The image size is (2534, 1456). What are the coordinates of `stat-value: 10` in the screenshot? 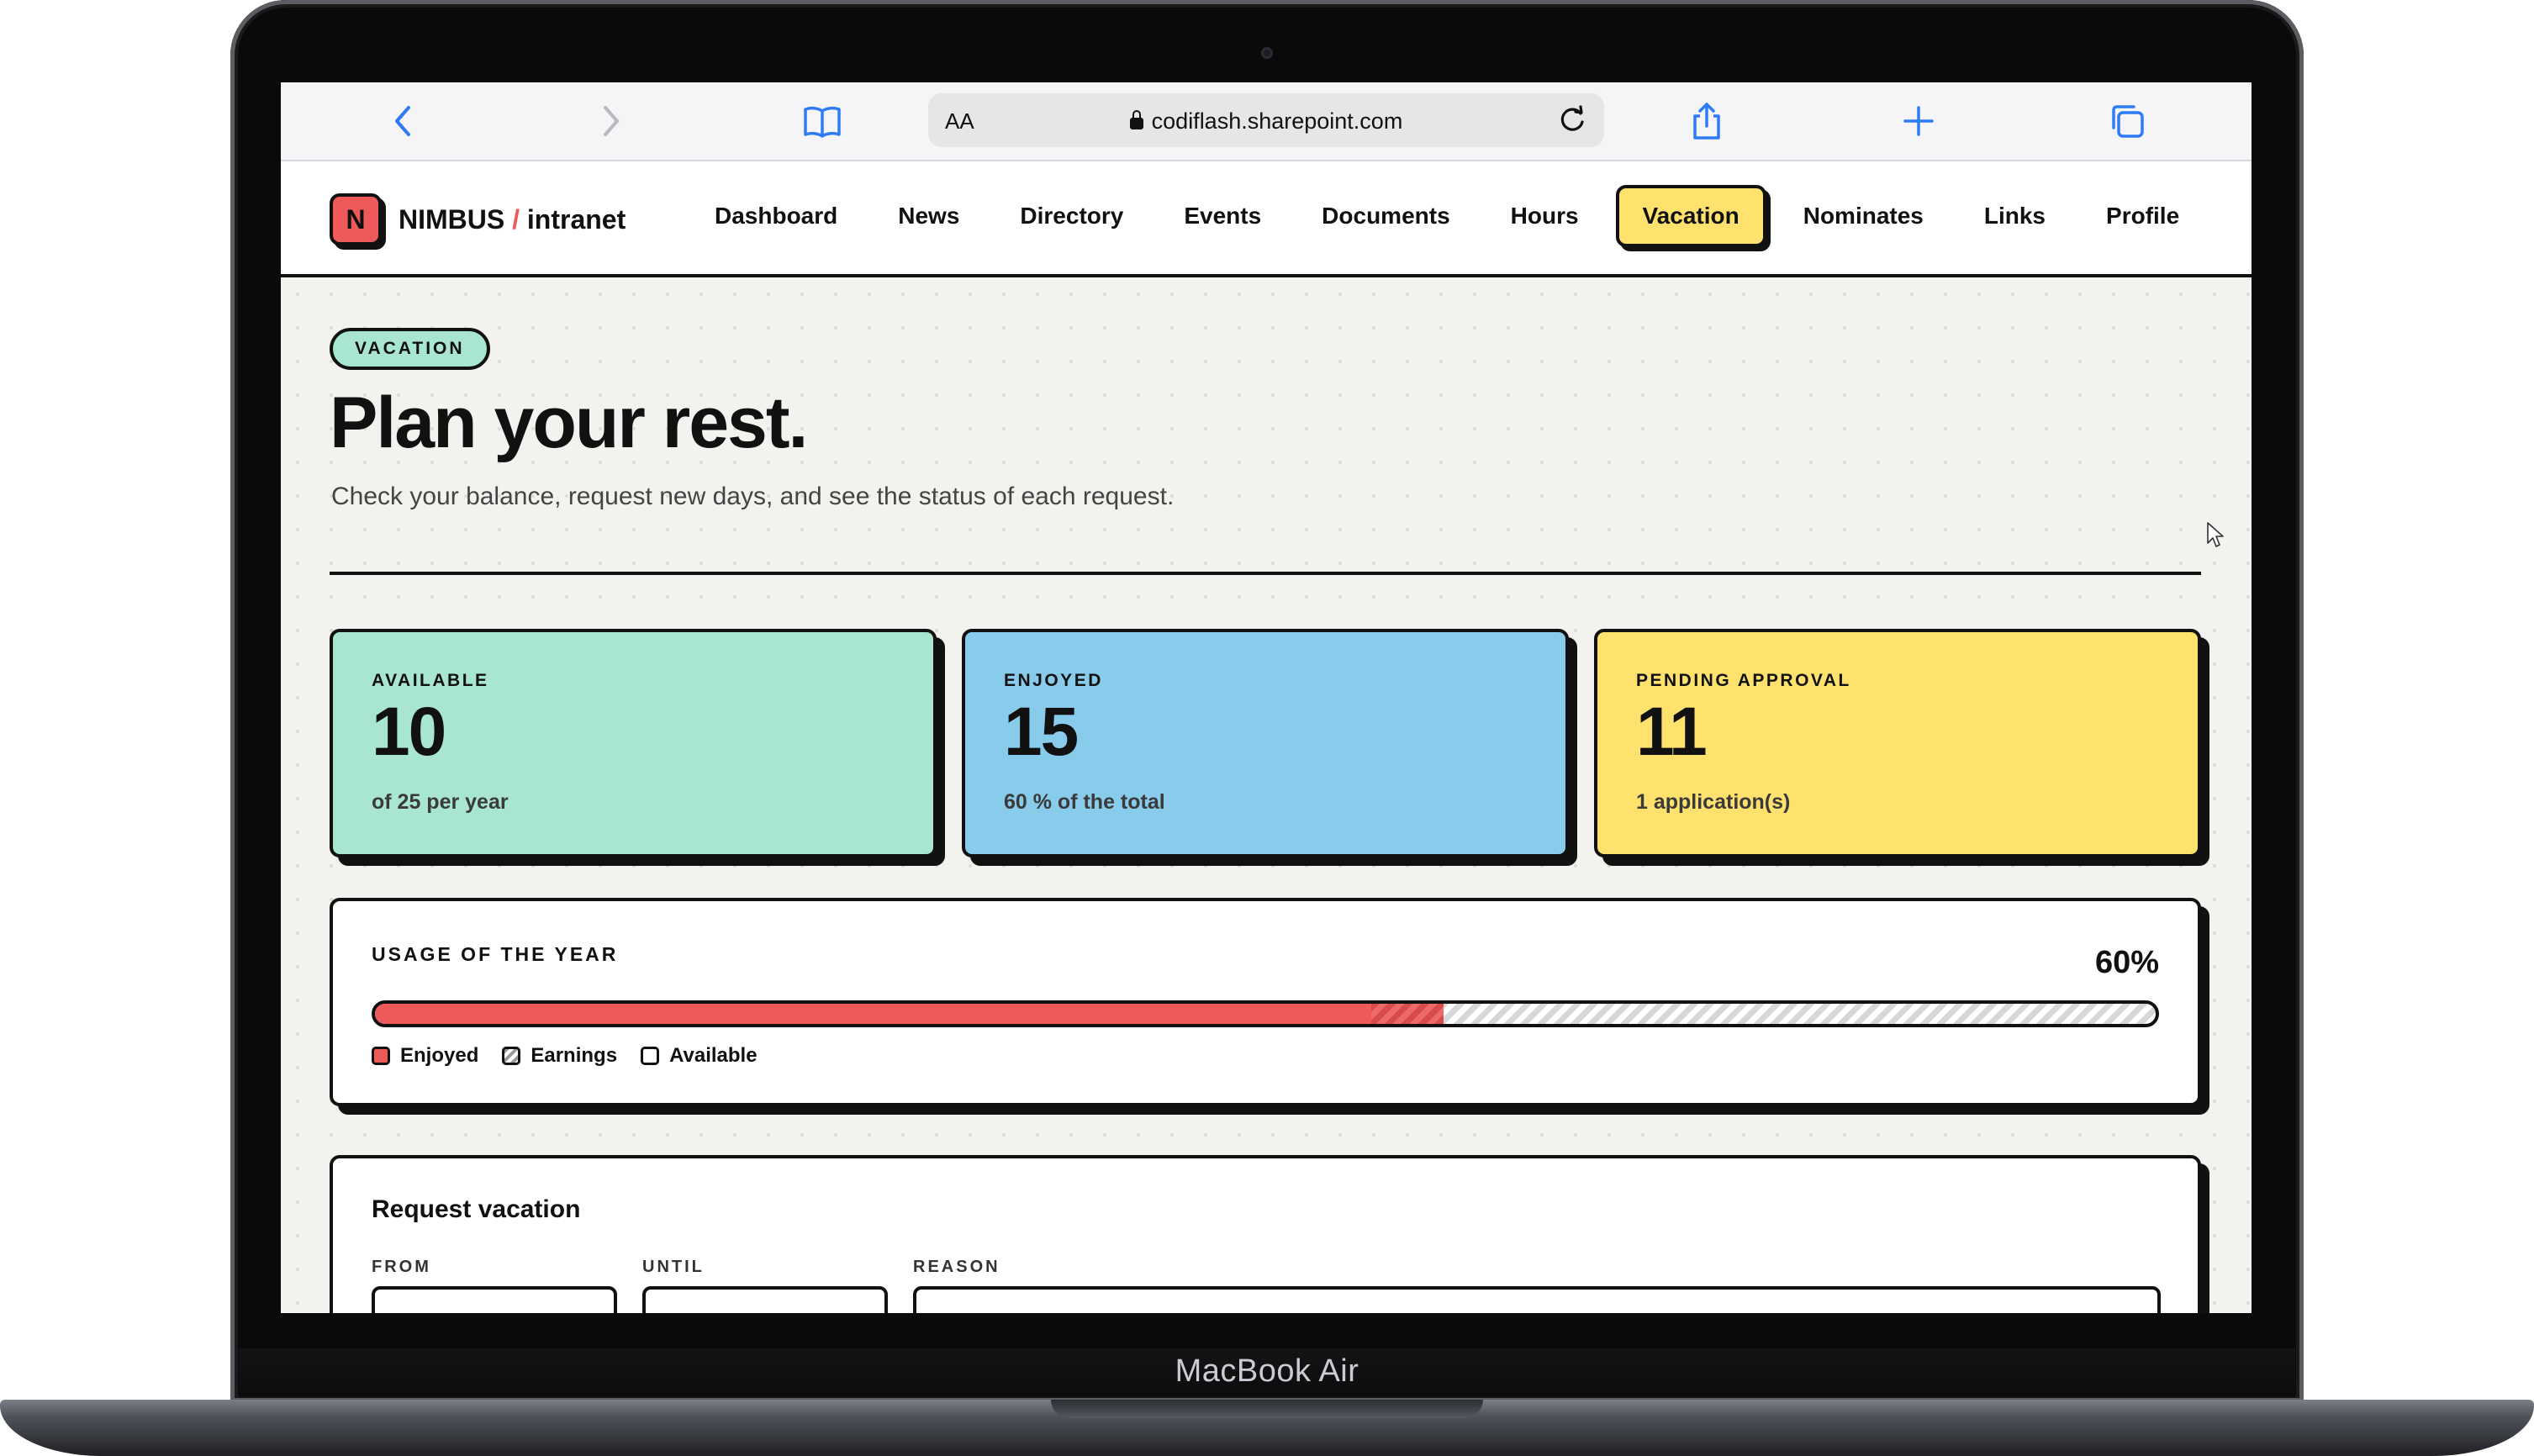 It's located at (409, 732).